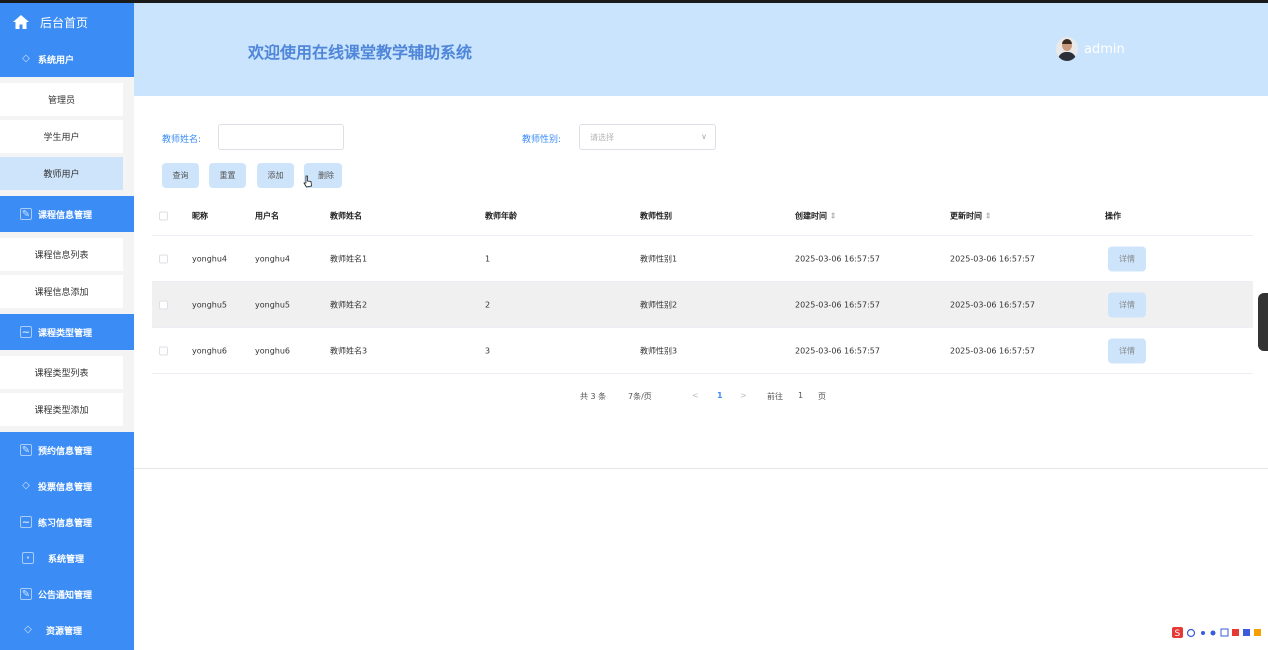 Image resolution: width=1268 pixels, height=650 pixels. Describe the element at coordinates (210, 258) in the screenshot. I see `cell-nickname: yonghu4` at that location.